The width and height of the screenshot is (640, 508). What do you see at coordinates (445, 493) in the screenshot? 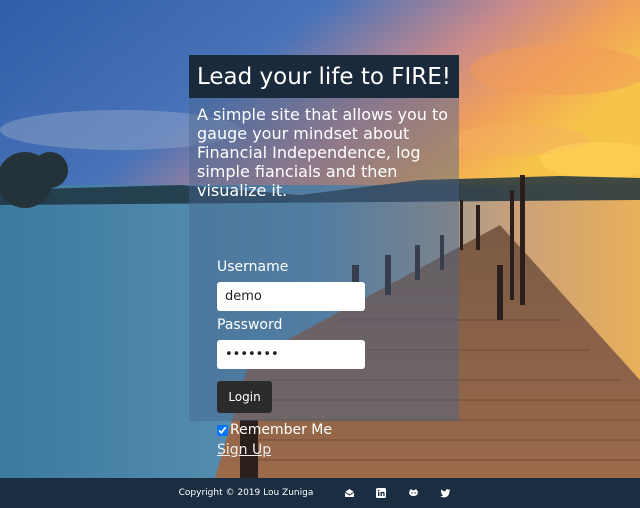
I see `twitter-icon` at bounding box center [445, 493].